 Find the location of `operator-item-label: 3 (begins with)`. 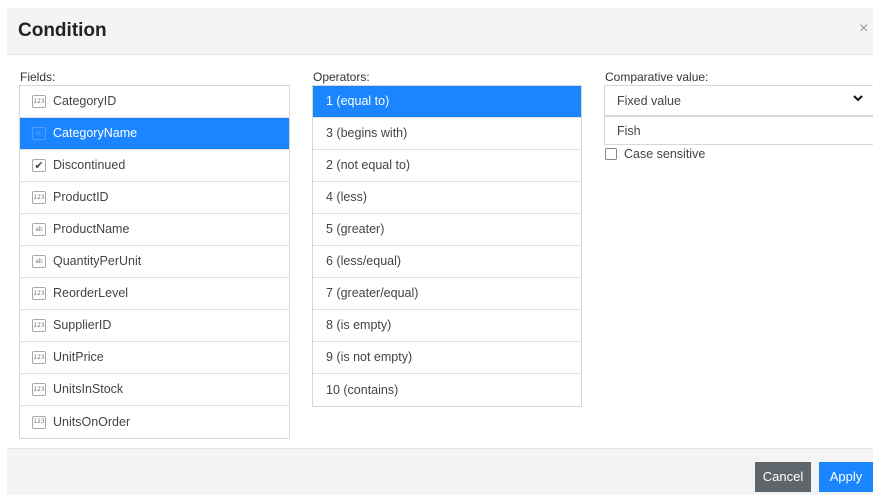

operator-item-label: 3 (begins with) is located at coordinates (367, 133).